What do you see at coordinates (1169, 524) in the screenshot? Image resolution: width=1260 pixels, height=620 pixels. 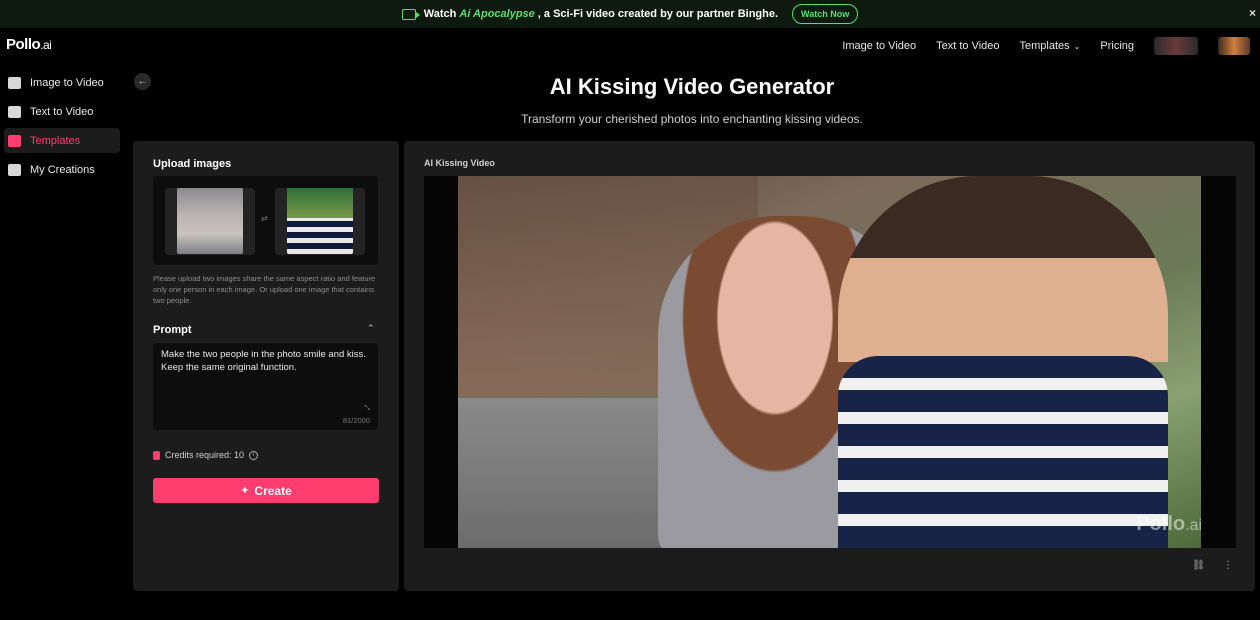 I see `watermark: Pollo.ai` at bounding box center [1169, 524].